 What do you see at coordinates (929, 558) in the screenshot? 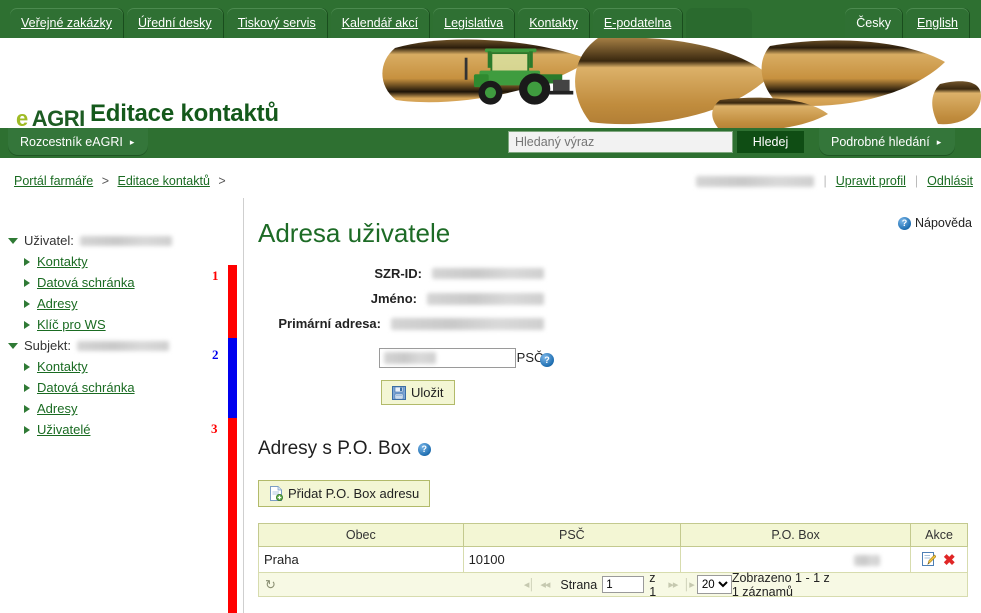
I see `edit-icon` at bounding box center [929, 558].